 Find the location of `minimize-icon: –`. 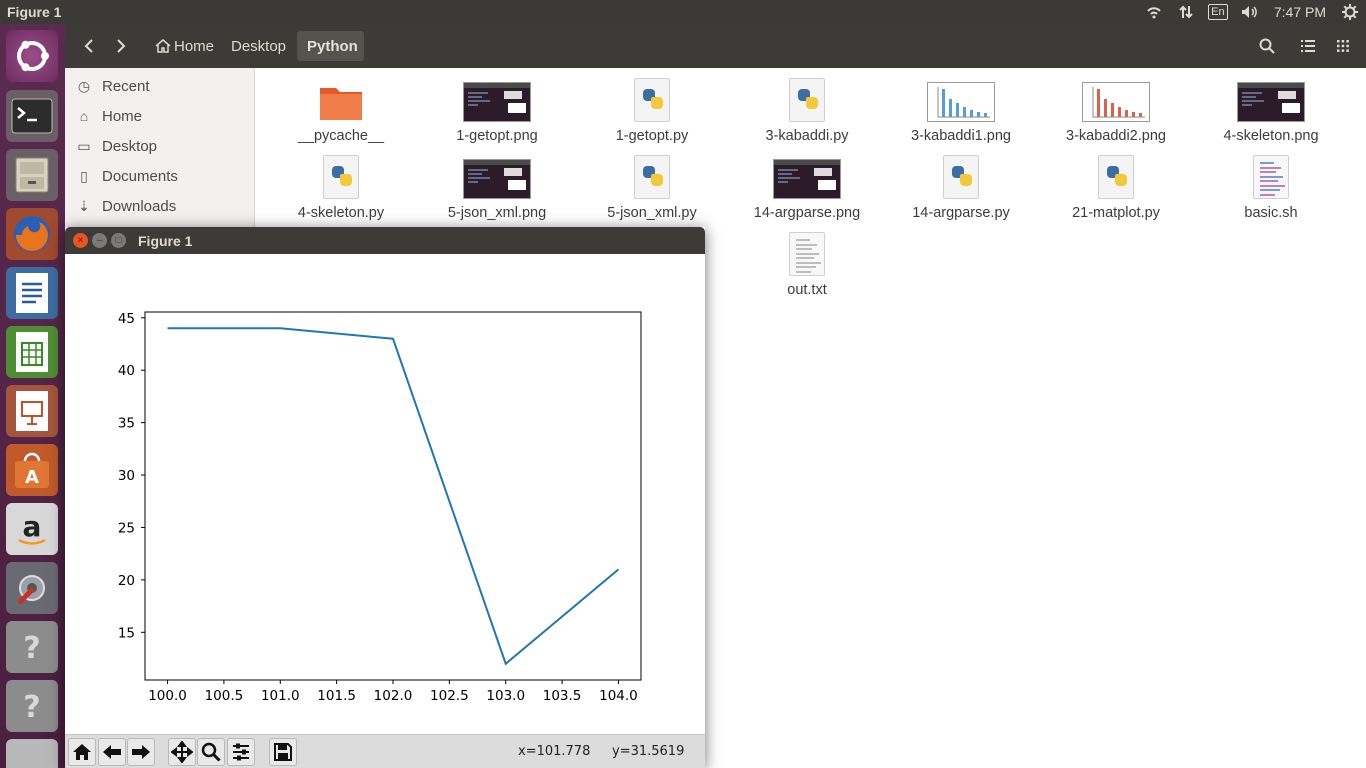

minimize-icon: – is located at coordinates (99, 240).